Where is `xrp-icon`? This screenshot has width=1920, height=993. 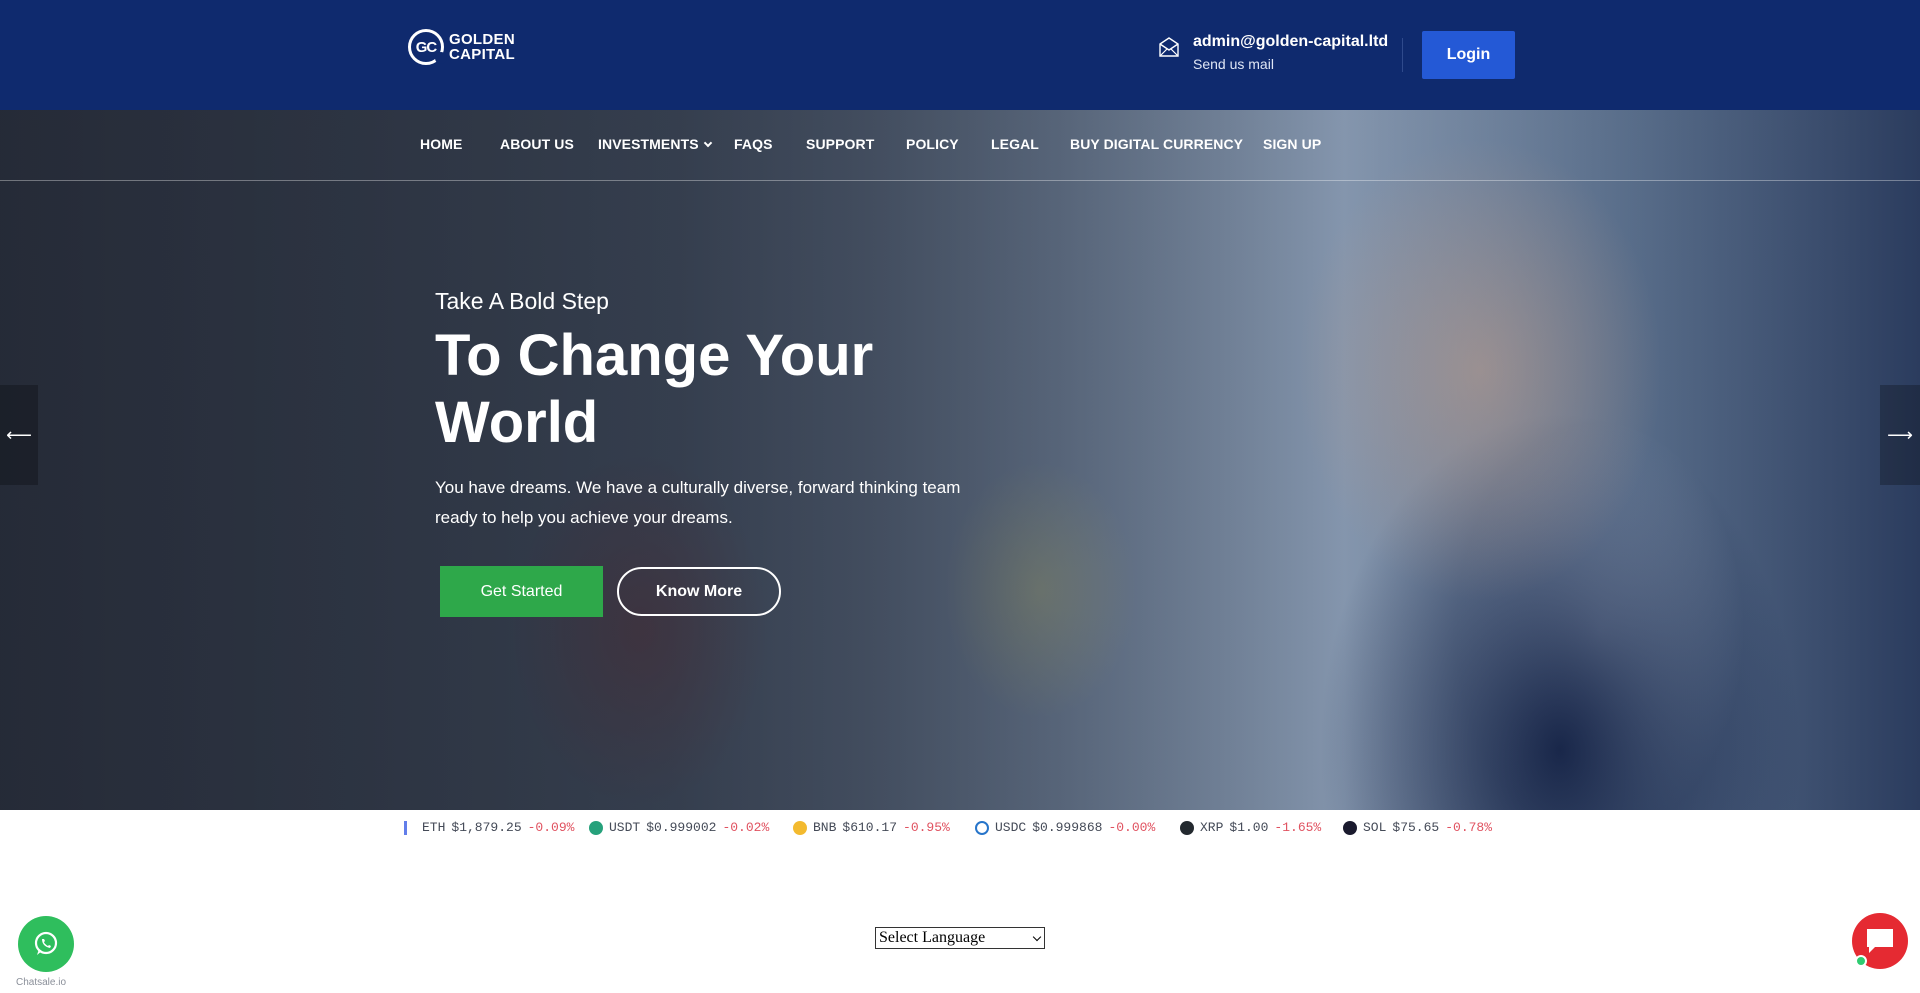 xrp-icon is located at coordinates (1187, 827).